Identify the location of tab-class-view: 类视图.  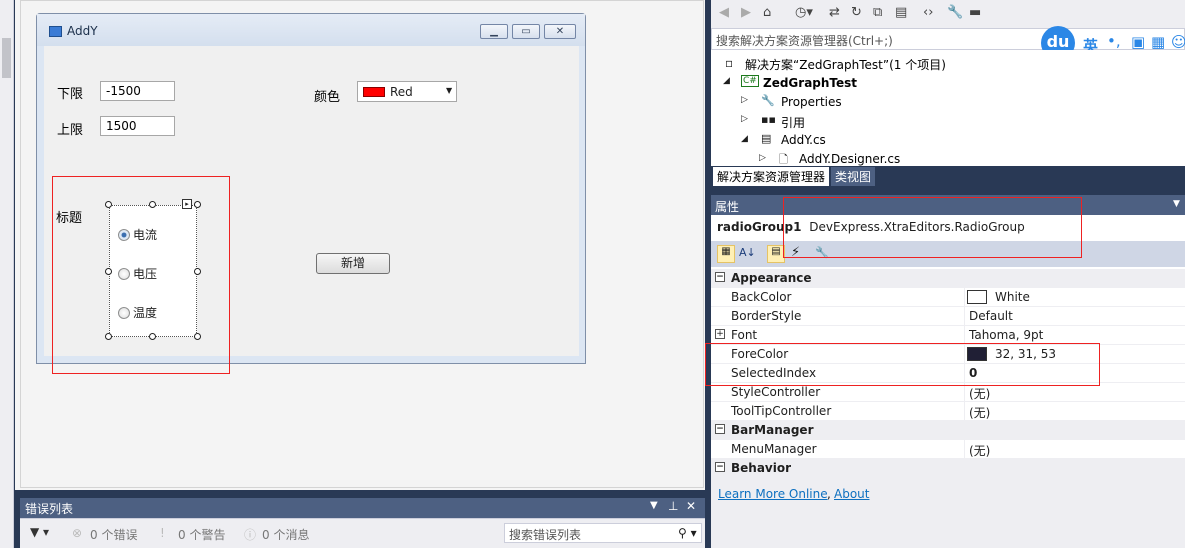
(853, 176).